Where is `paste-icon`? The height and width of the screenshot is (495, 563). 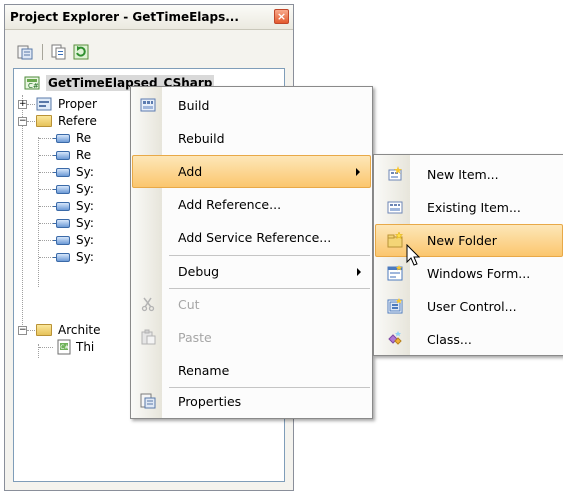 paste-icon is located at coordinates (148, 337).